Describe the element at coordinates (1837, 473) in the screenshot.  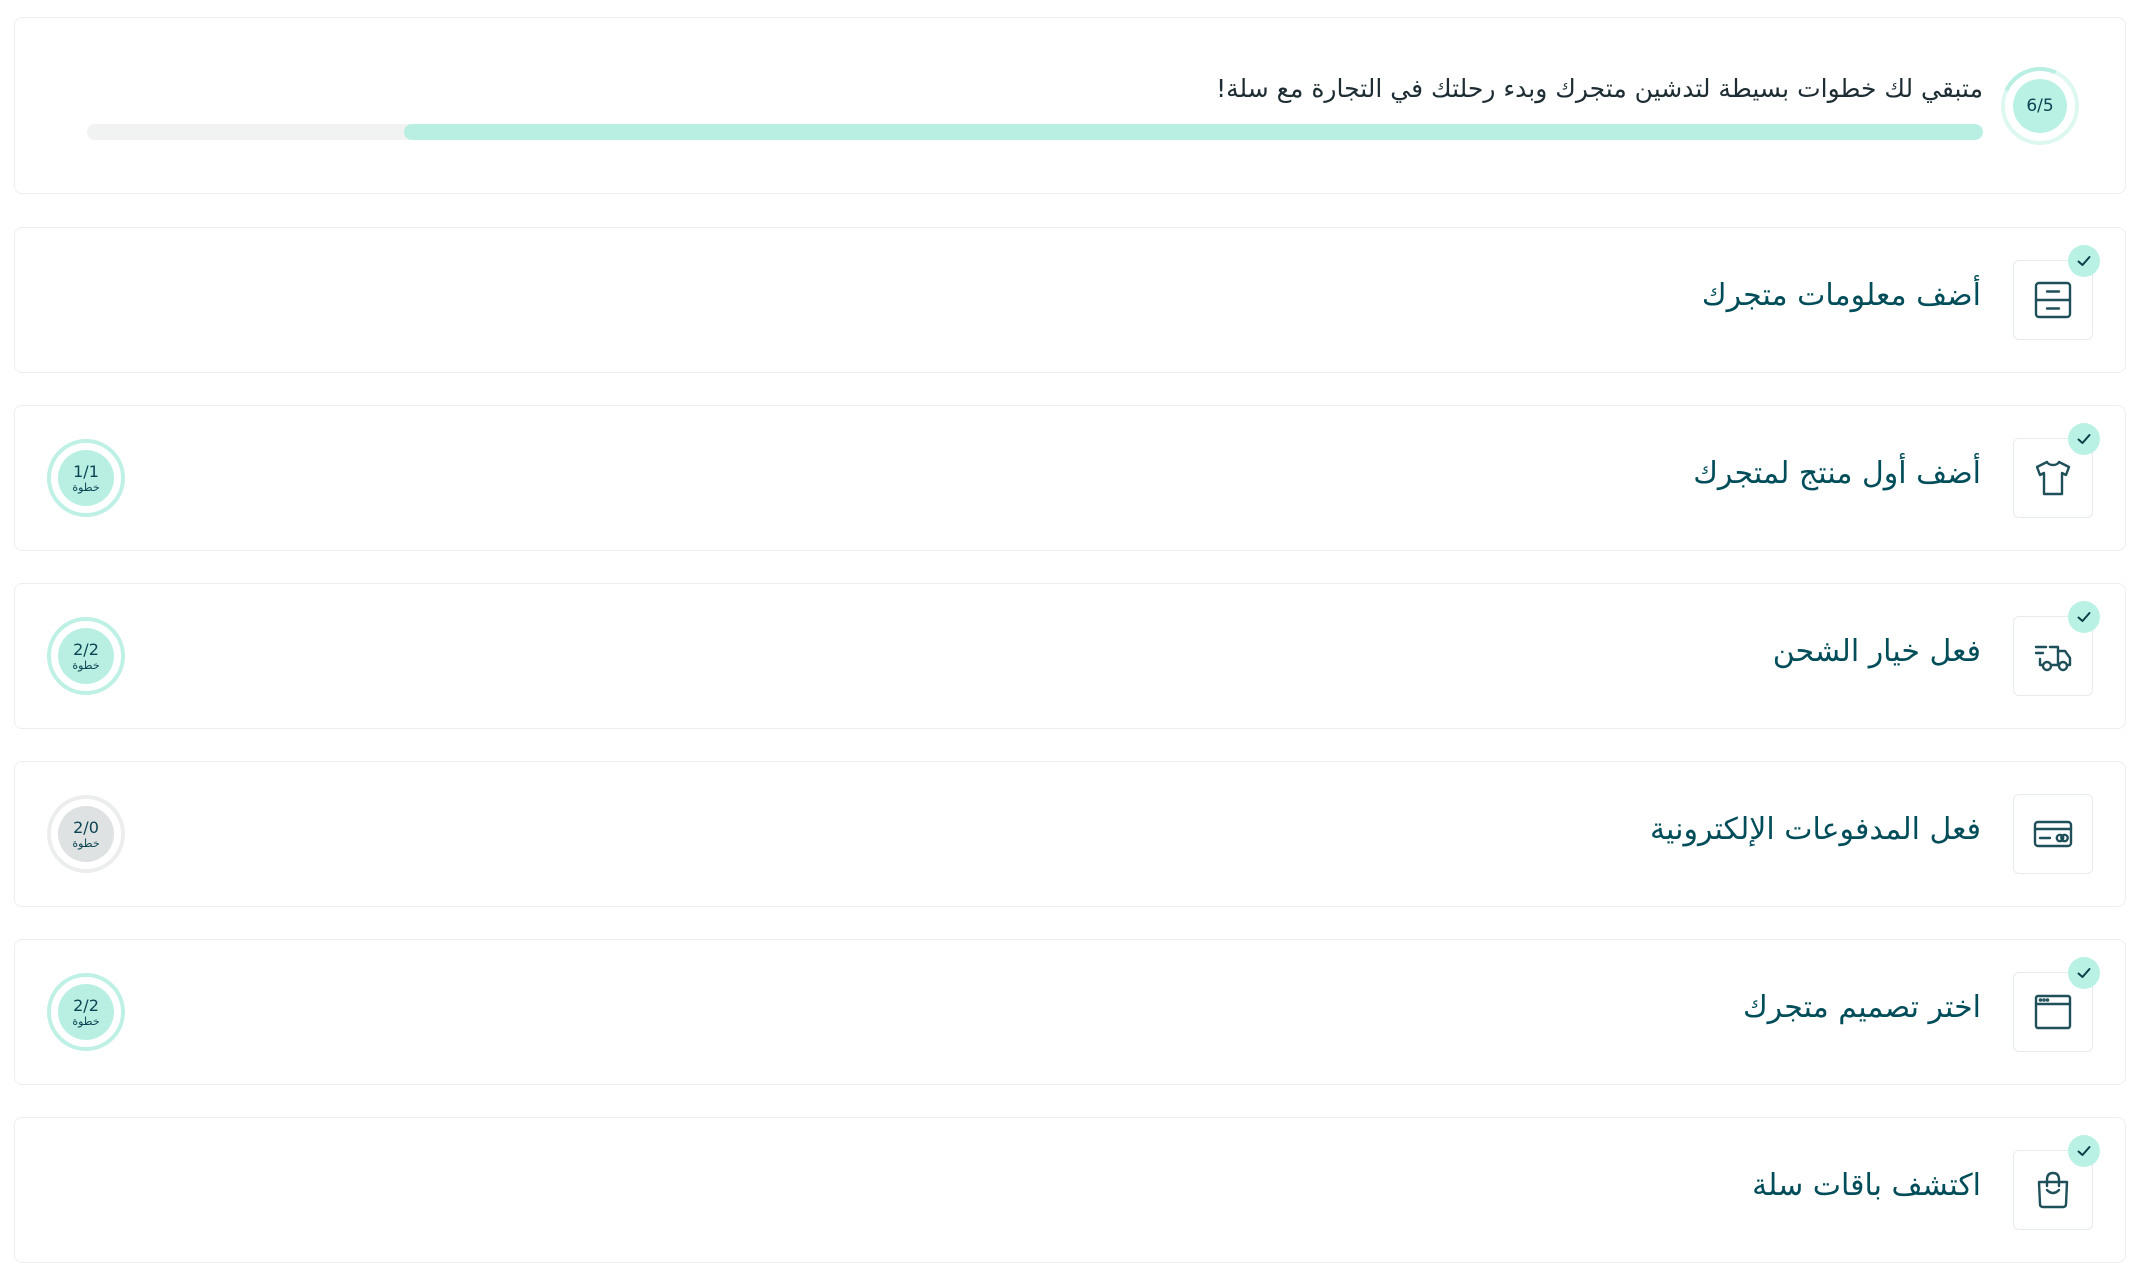
I see `step-title: أضف أول منتج لمتجرك` at that location.